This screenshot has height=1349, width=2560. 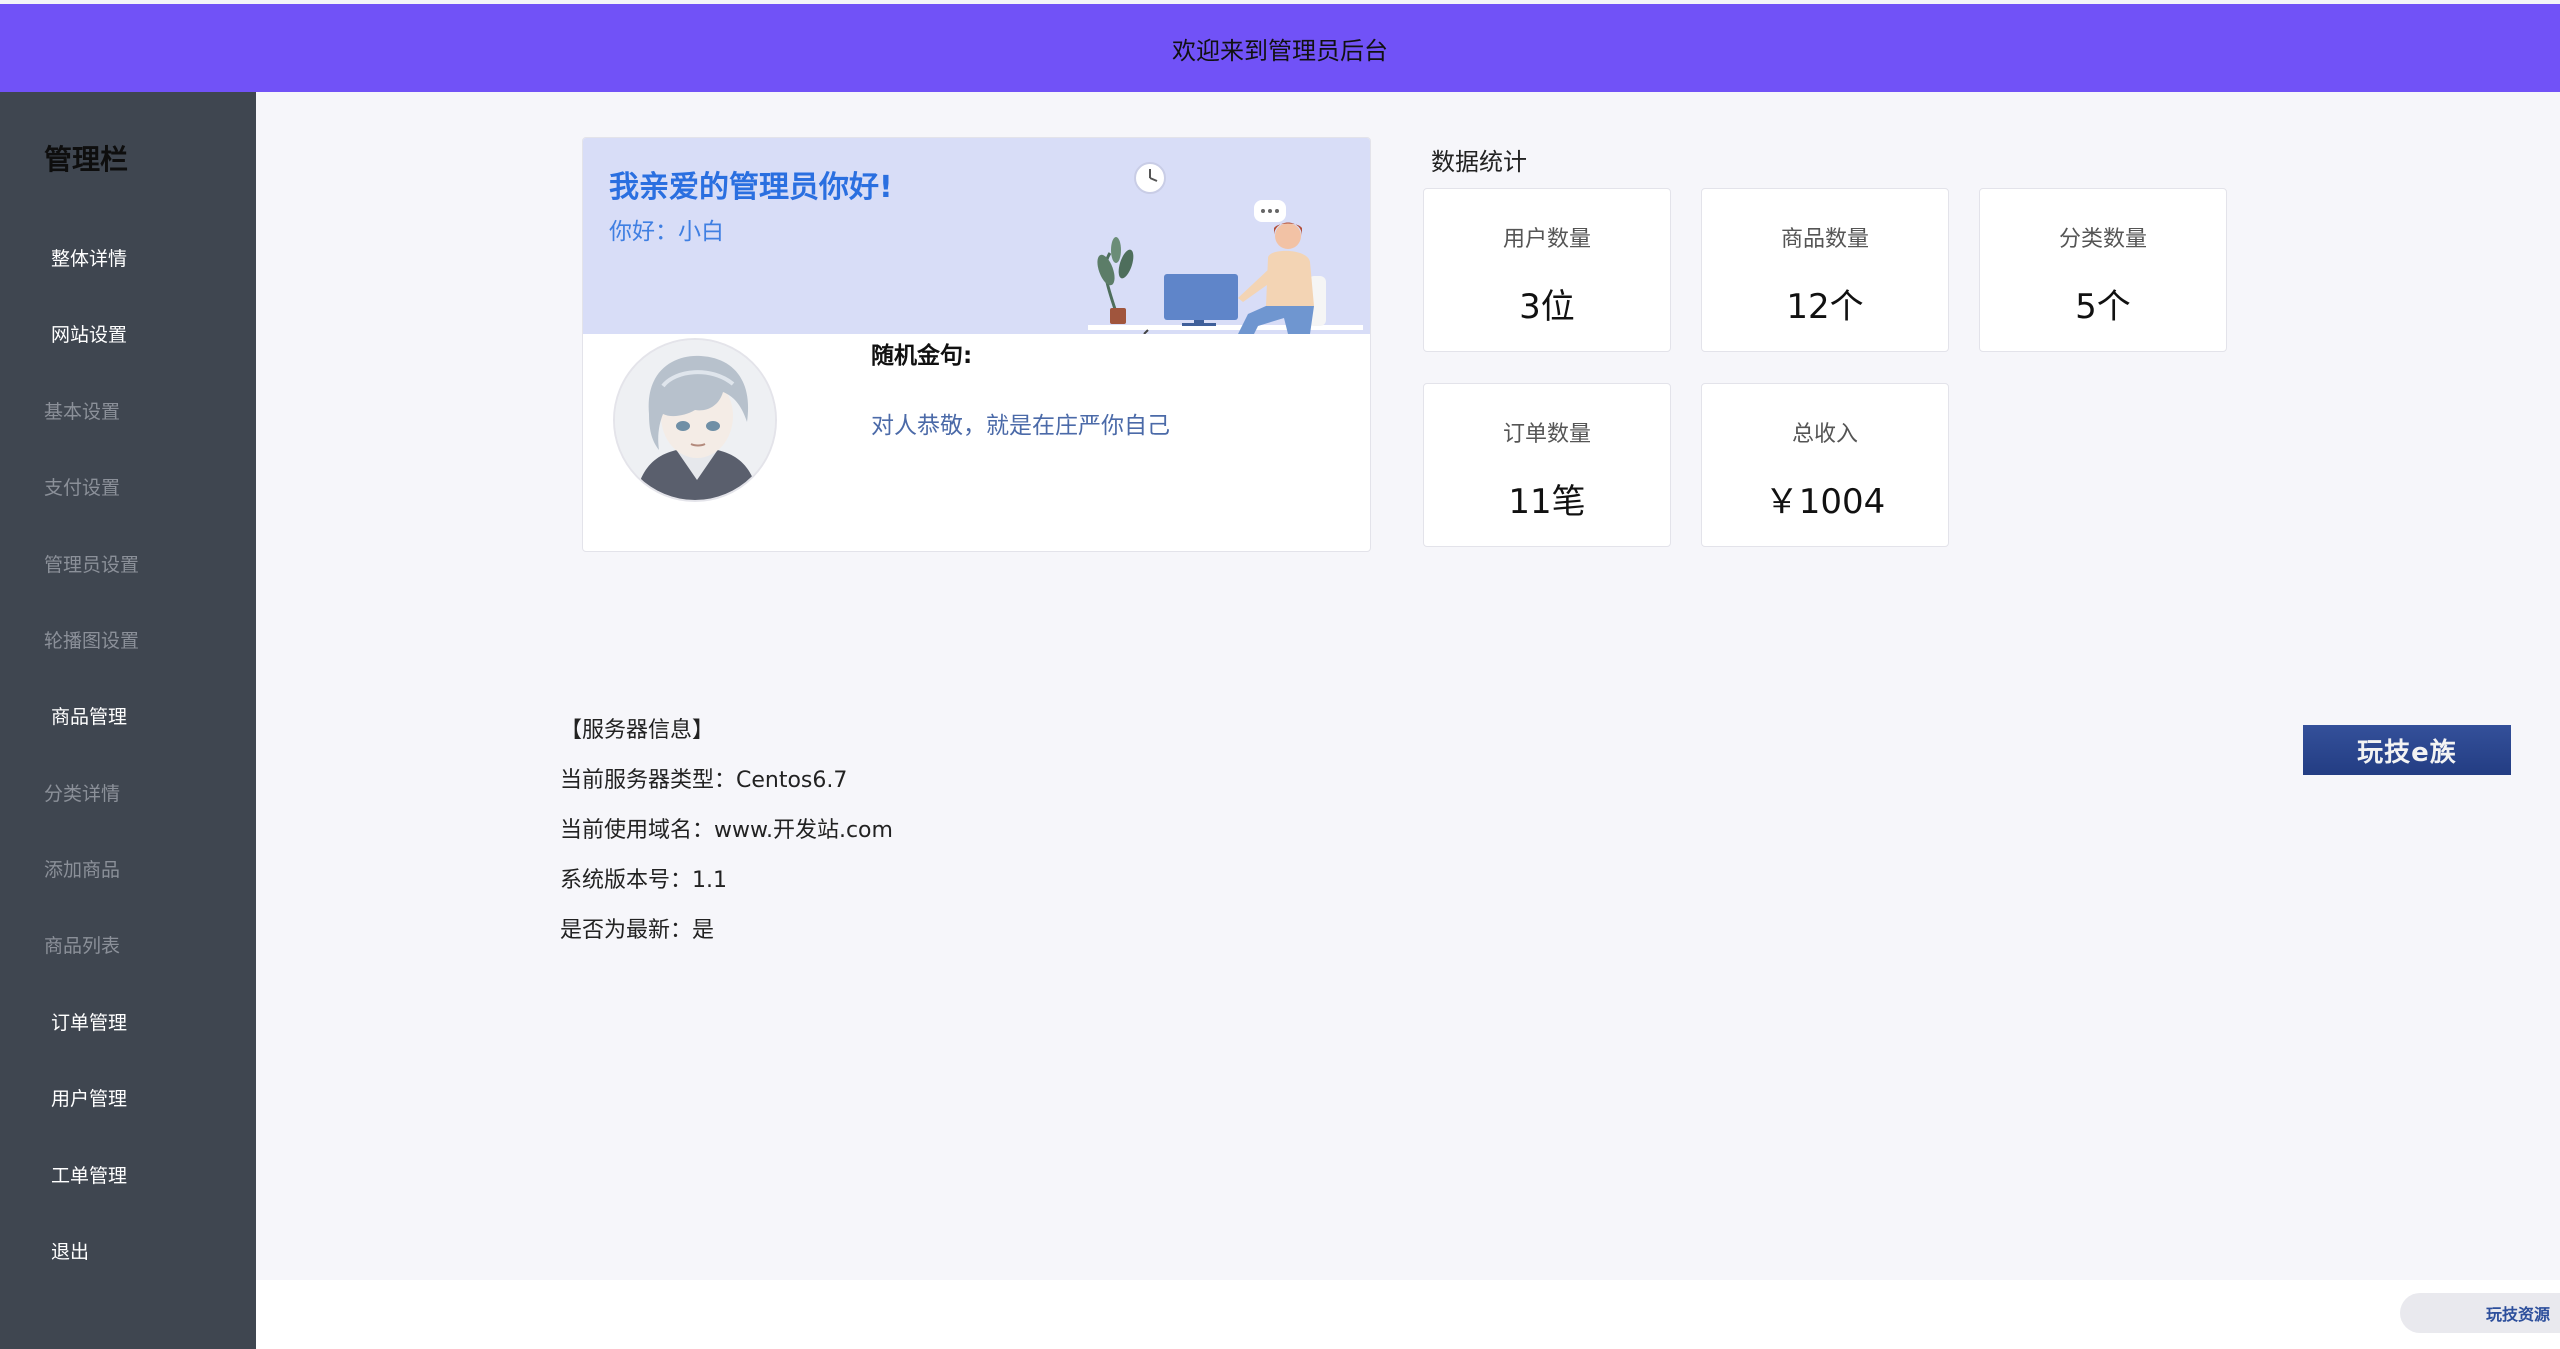 I want to click on stat-card-orders: 订单数量 11笔, so click(x=1547, y=465).